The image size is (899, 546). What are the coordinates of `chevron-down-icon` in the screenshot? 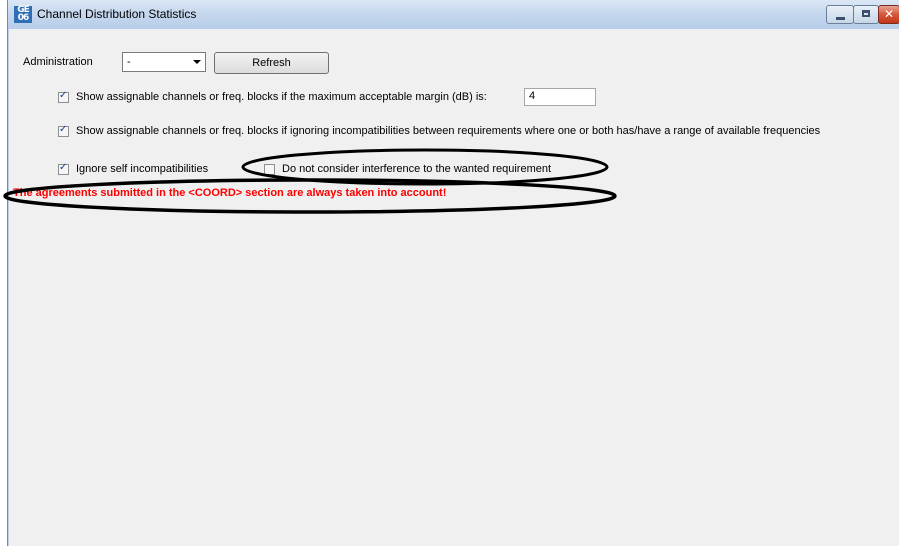 It's located at (197, 62).